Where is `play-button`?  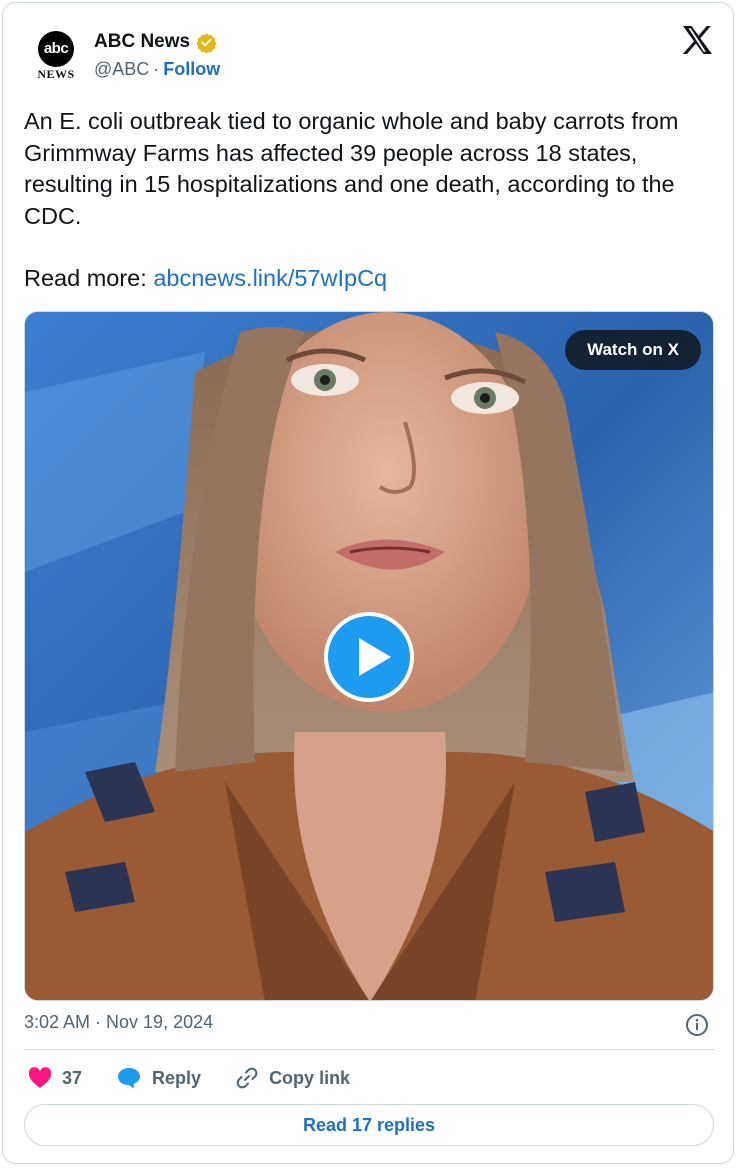
play-button is located at coordinates (369, 657).